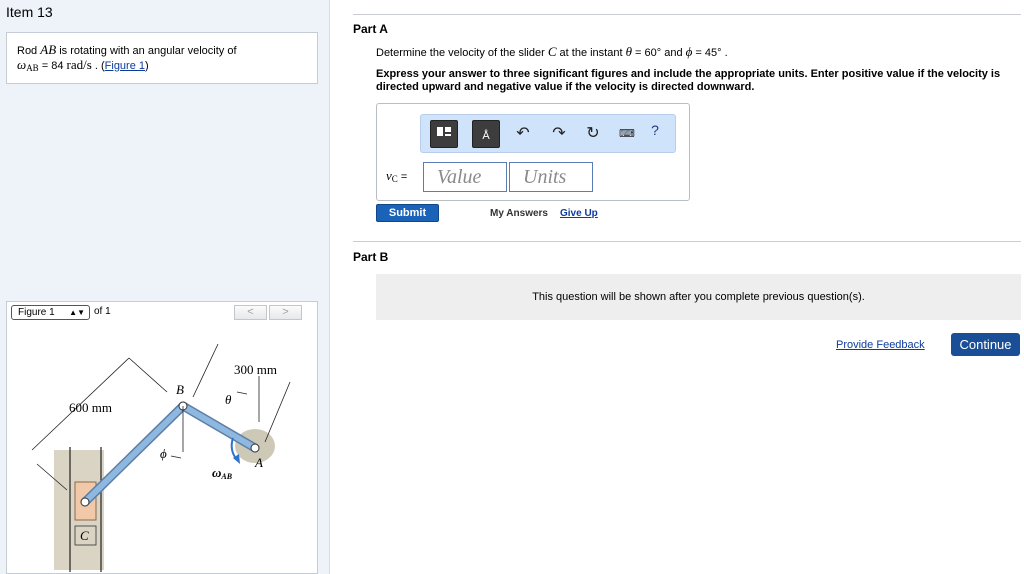 Image resolution: width=1024 pixels, height=574 pixels. I want to click on reset-icon: ↻, so click(593, 133).